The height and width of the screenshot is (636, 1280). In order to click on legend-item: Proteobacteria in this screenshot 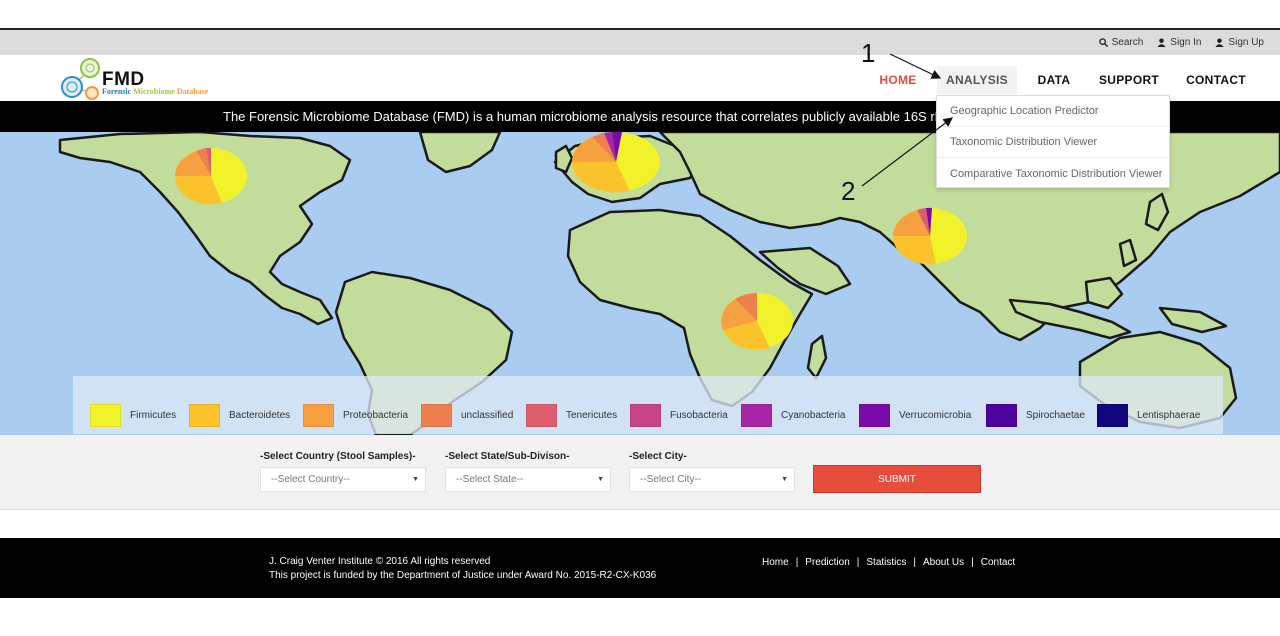, I will do `click(355, 415)`.